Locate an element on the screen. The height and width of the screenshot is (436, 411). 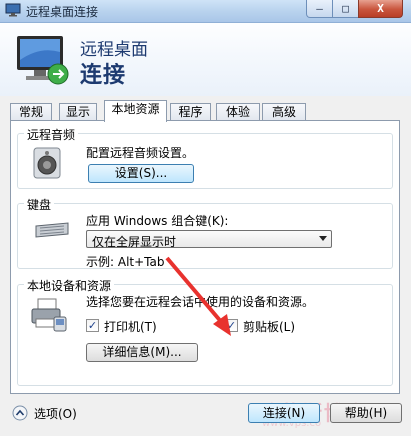
local-devices-legend: 本地设备和资源 is located at coordinates (69, 285).